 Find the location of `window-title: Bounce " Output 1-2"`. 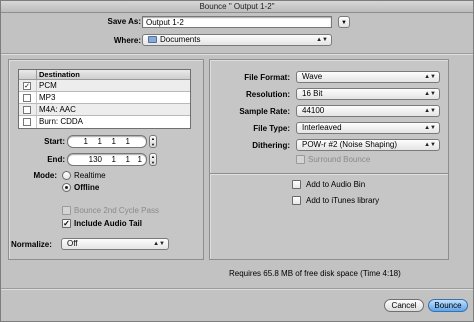

window-title: Bounce " Output 1-2" is located at coordinates (237, 7).